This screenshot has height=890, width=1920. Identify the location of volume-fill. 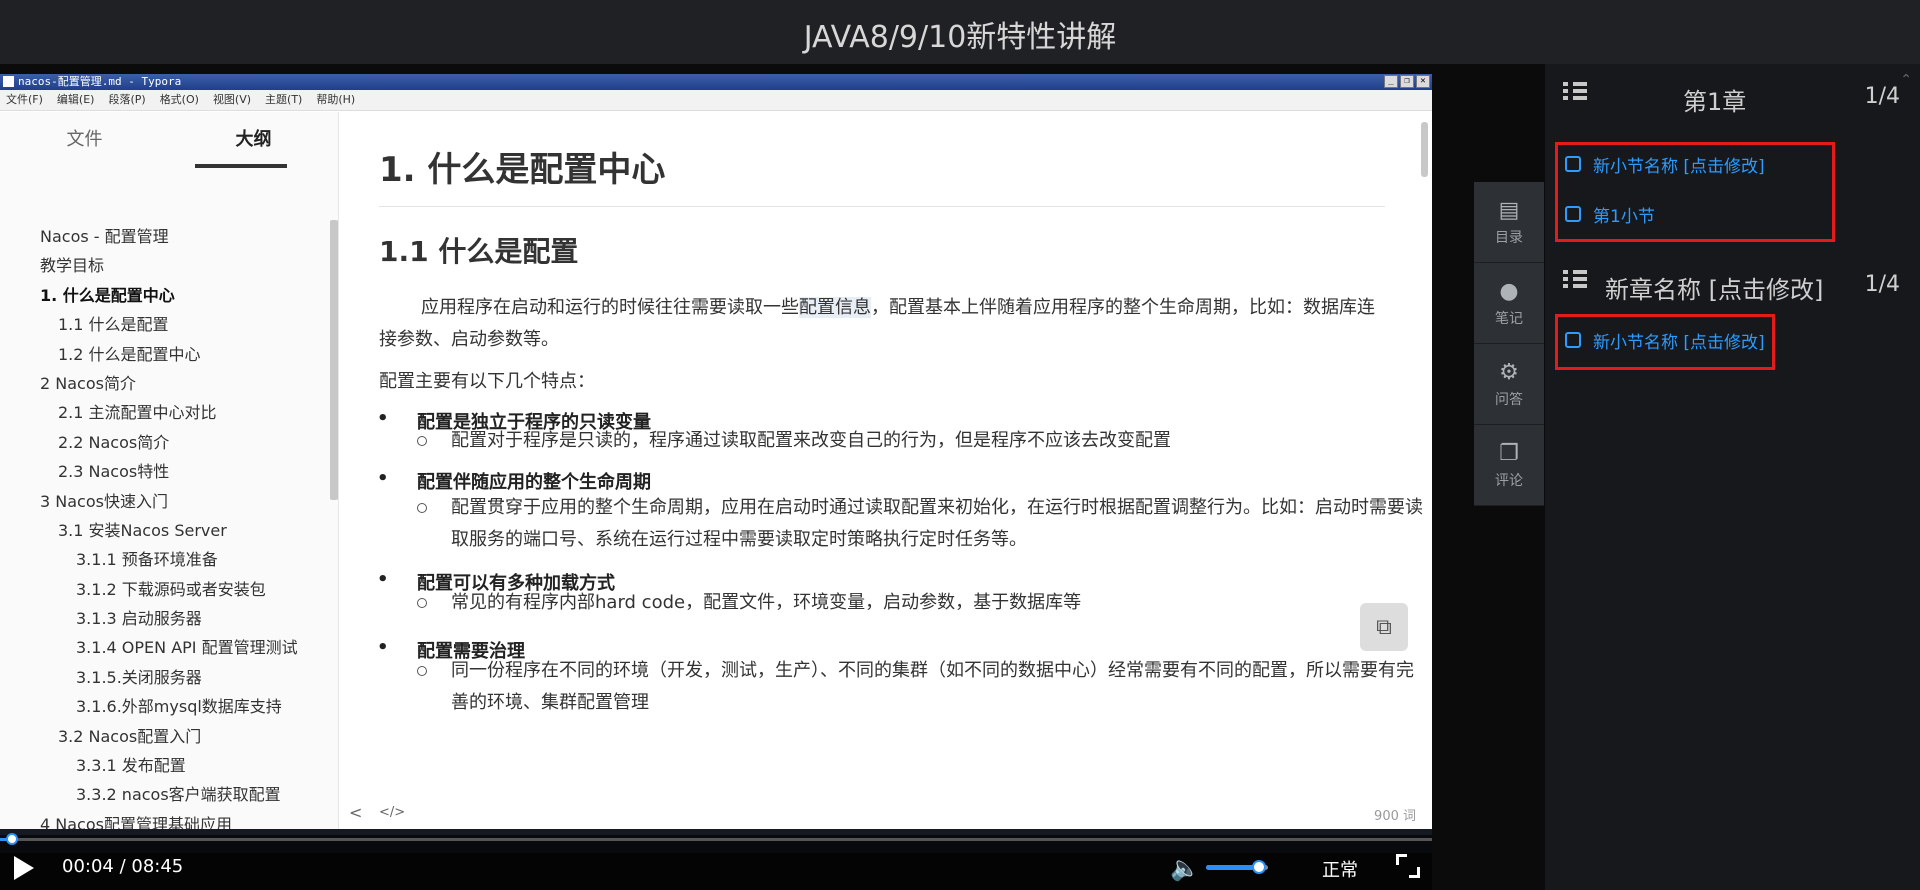
(1231, 867).